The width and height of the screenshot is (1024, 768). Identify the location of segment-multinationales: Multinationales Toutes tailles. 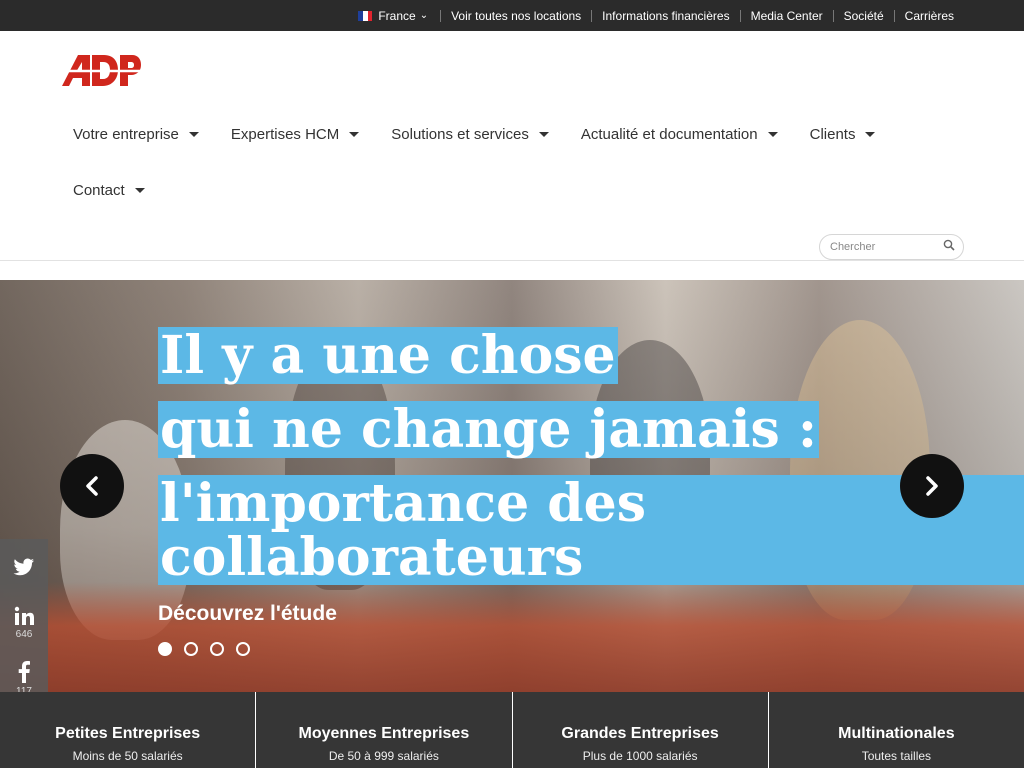
(895, 730).